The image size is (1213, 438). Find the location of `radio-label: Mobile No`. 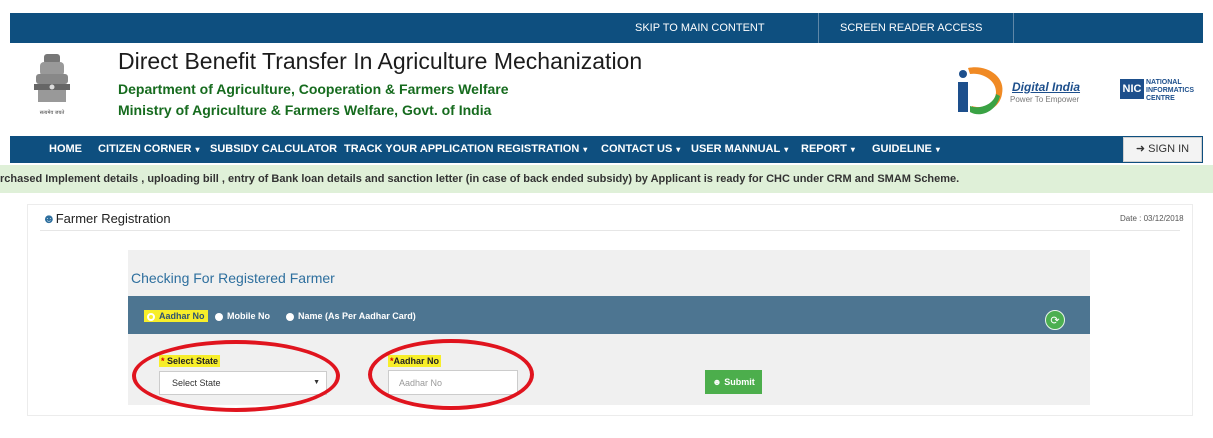

radio-label: Mobile No is located at coordinates (248, 316).